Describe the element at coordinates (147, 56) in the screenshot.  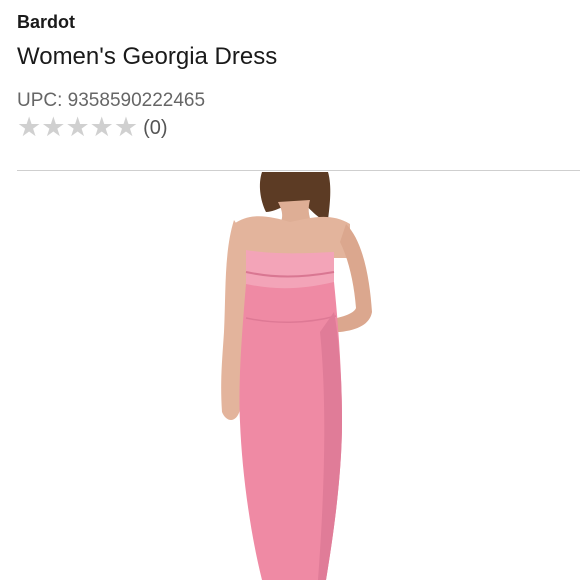
I see `product-title: Women's Georgia Dress` at that location.